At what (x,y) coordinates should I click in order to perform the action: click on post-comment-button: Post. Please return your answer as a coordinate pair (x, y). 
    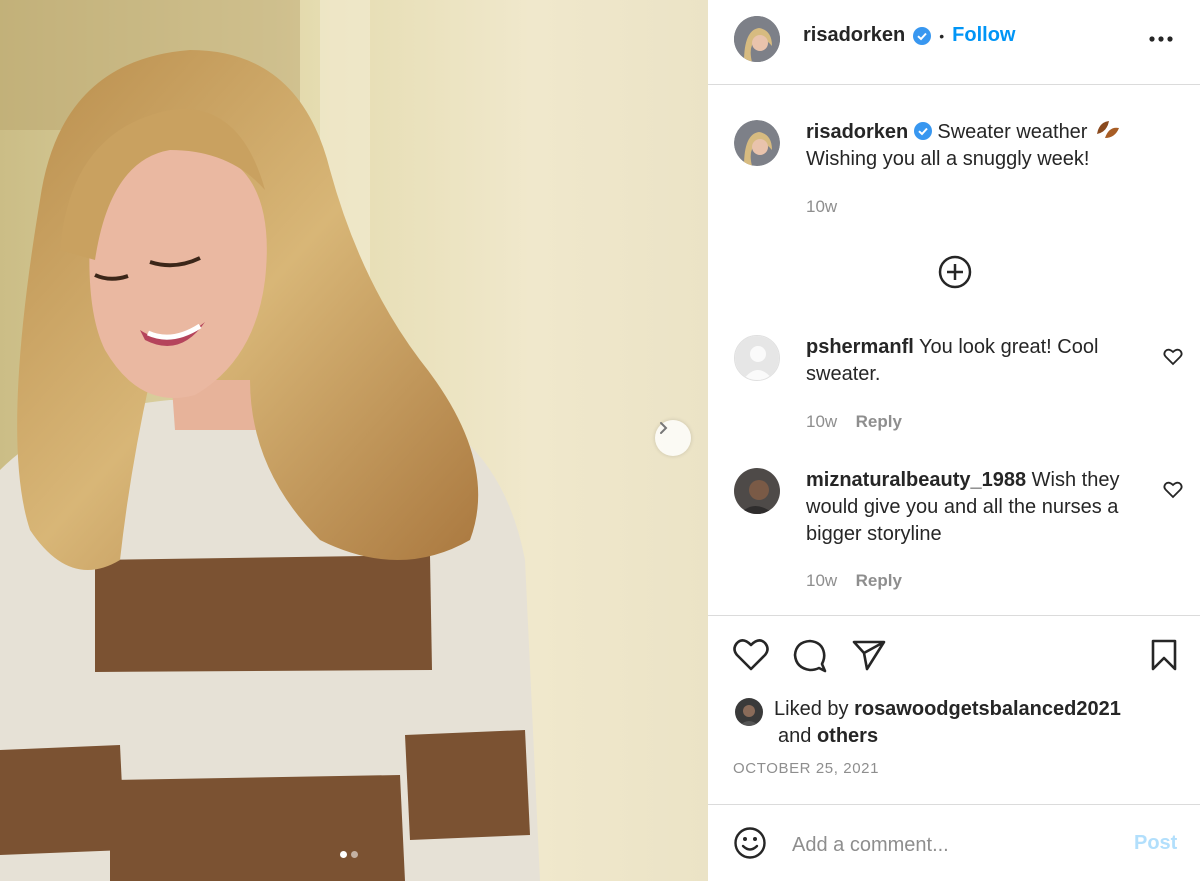
    Looking at the image, I should click on (1155, 843).